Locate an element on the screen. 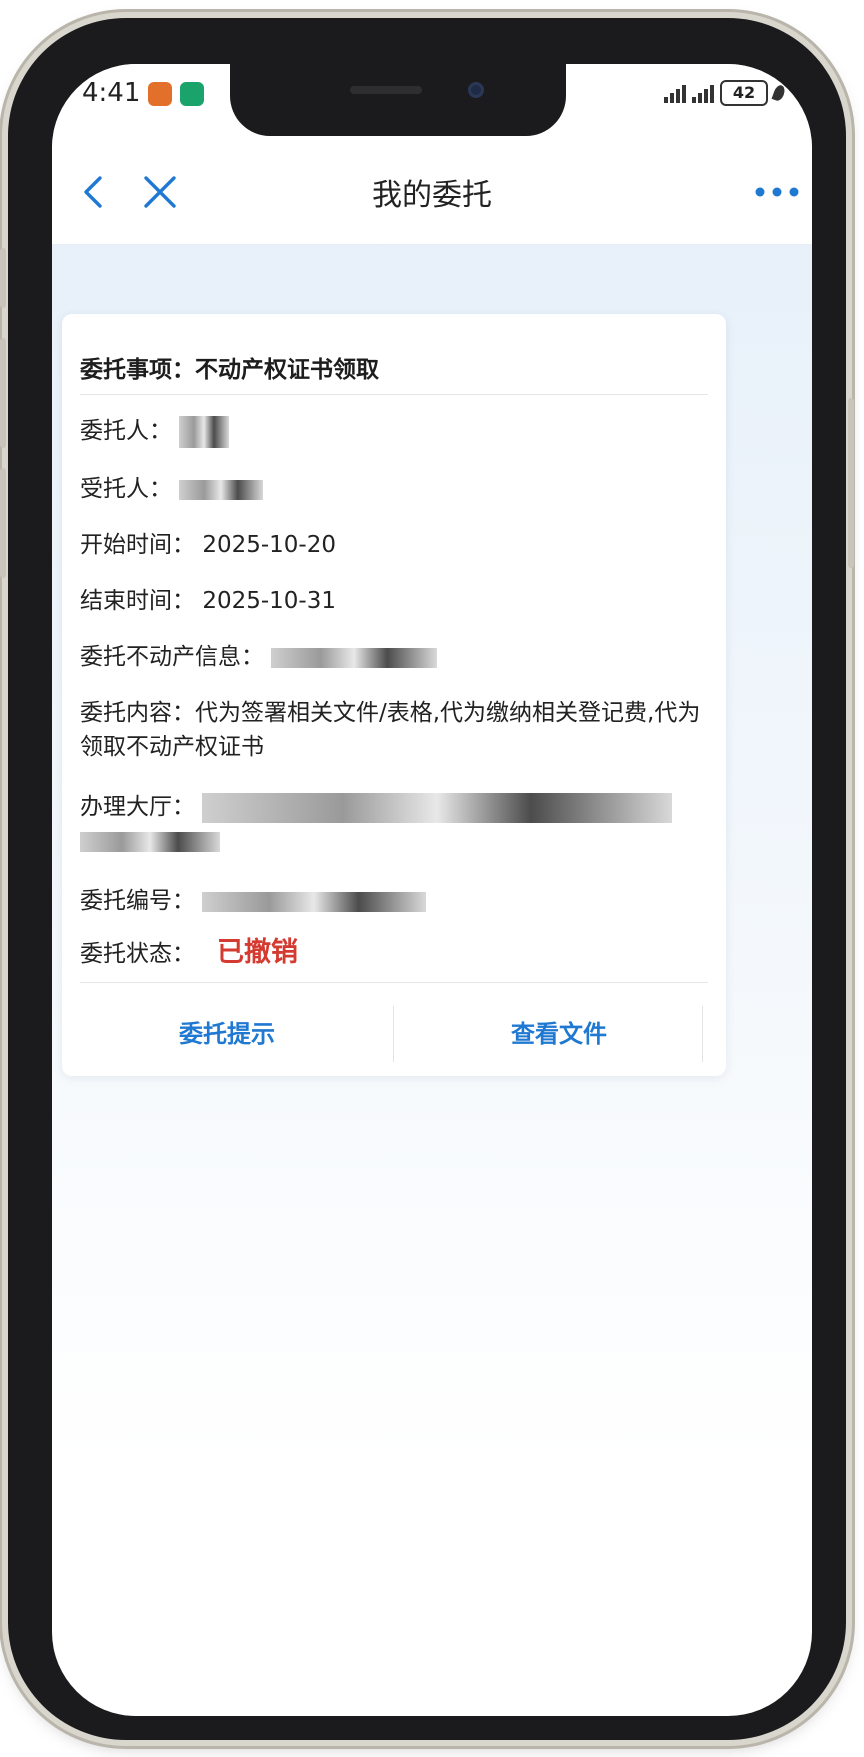  volume-up-button is located at coordinates (3, 393).